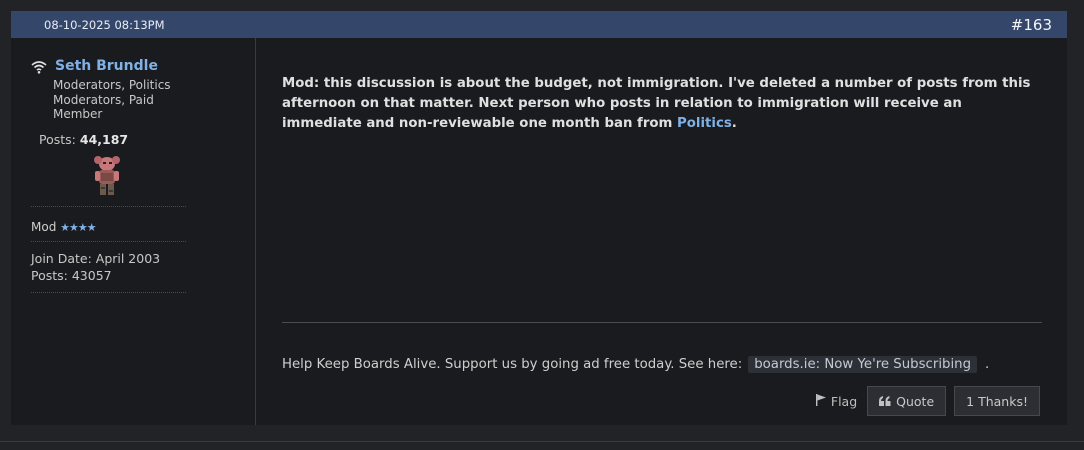  Describe the element at coordinates (71, 275) in the screenshot. I see `posts-count: Posts: 43057` at that location.